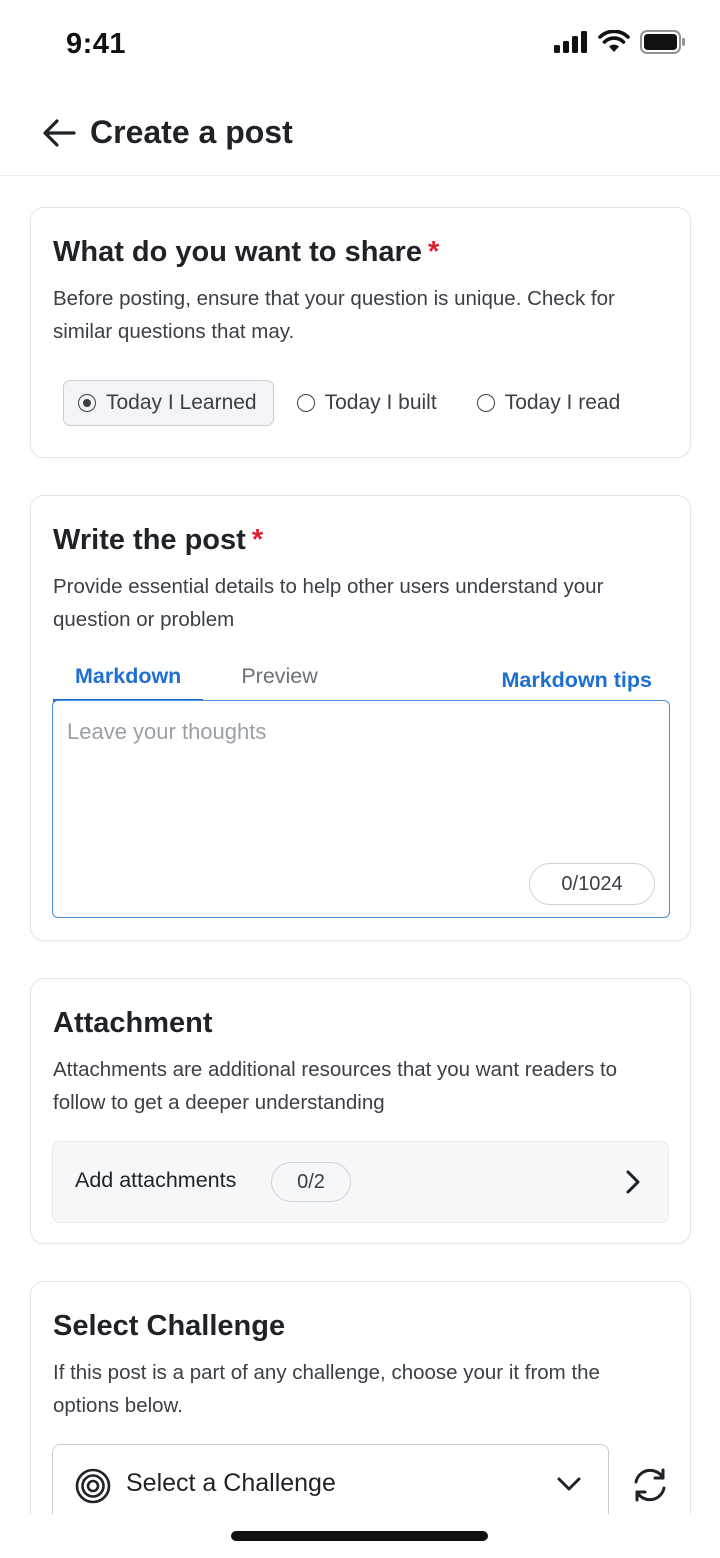 The width and height of the screenshot is (720, 1558). I want to click on home-indicator, so click(359, 1536).